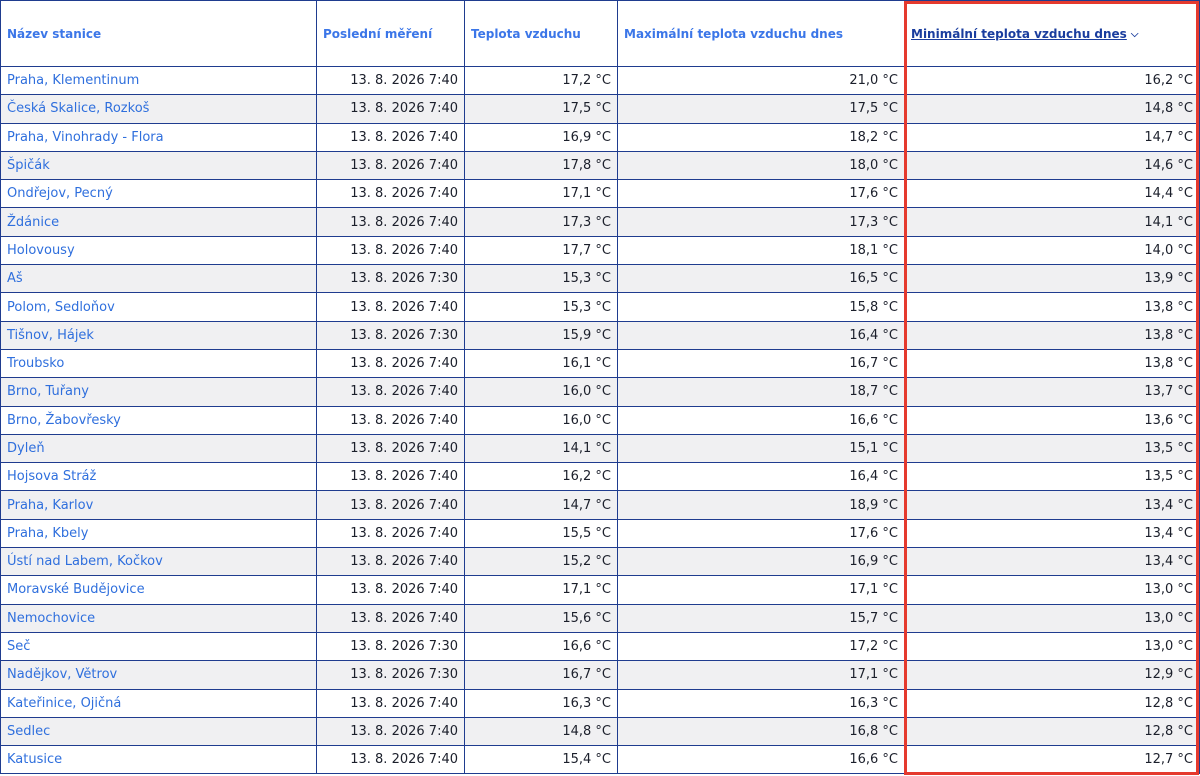  Describe the element at coordinates (158, 448) in the screenshot. I see `station-link: Dyleň` at that location.